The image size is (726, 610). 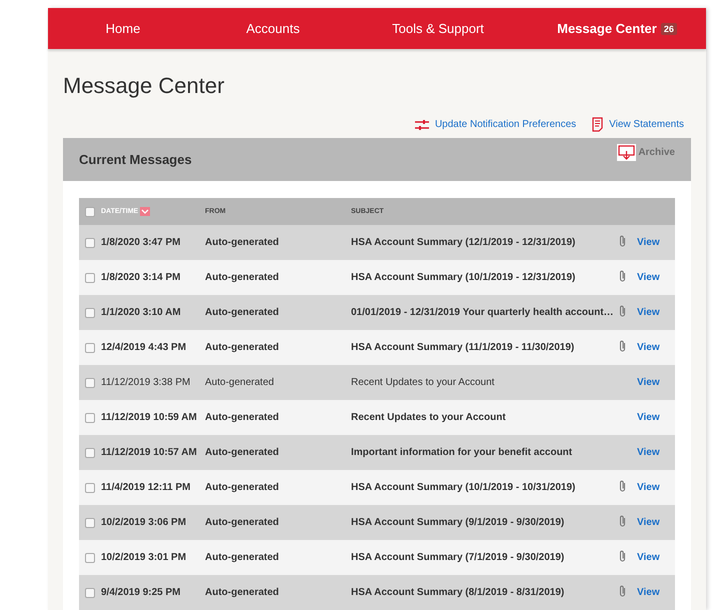 I want to click on nav-tab: Accounts, so click(x=273, y=28).